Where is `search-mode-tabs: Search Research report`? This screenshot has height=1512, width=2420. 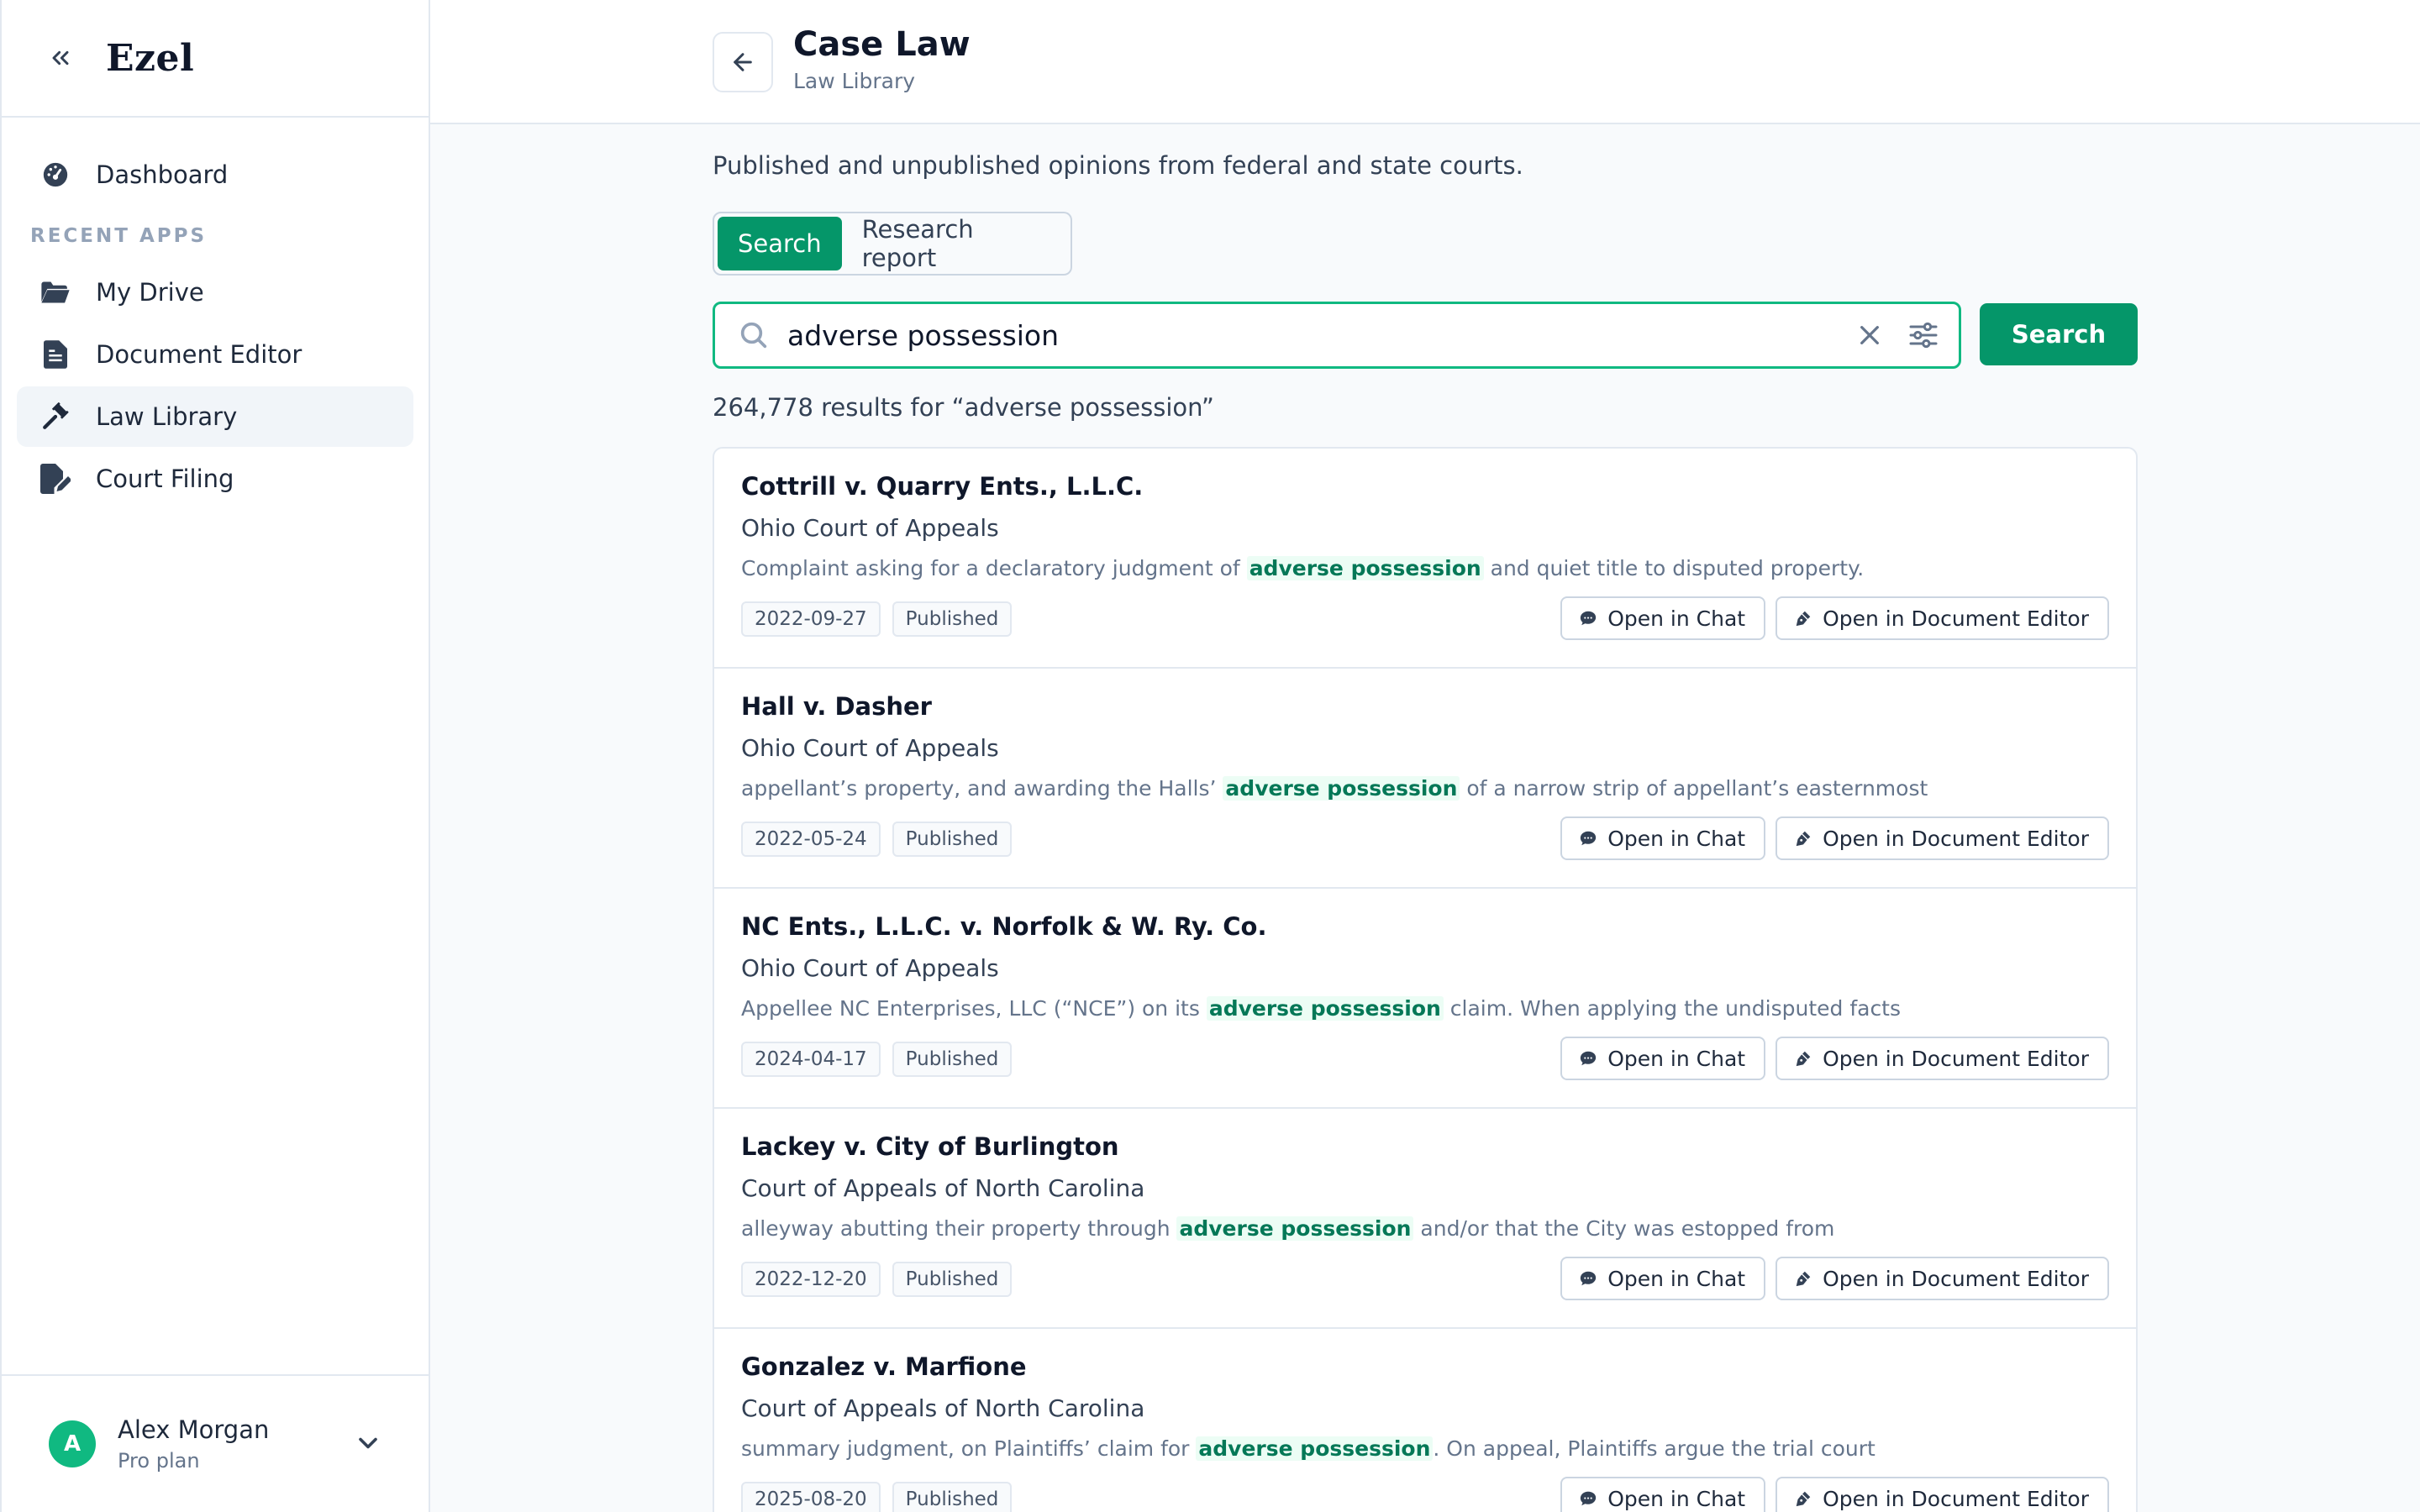
search-mode-tabs: Search Research report is located at coordinates (893, 244).